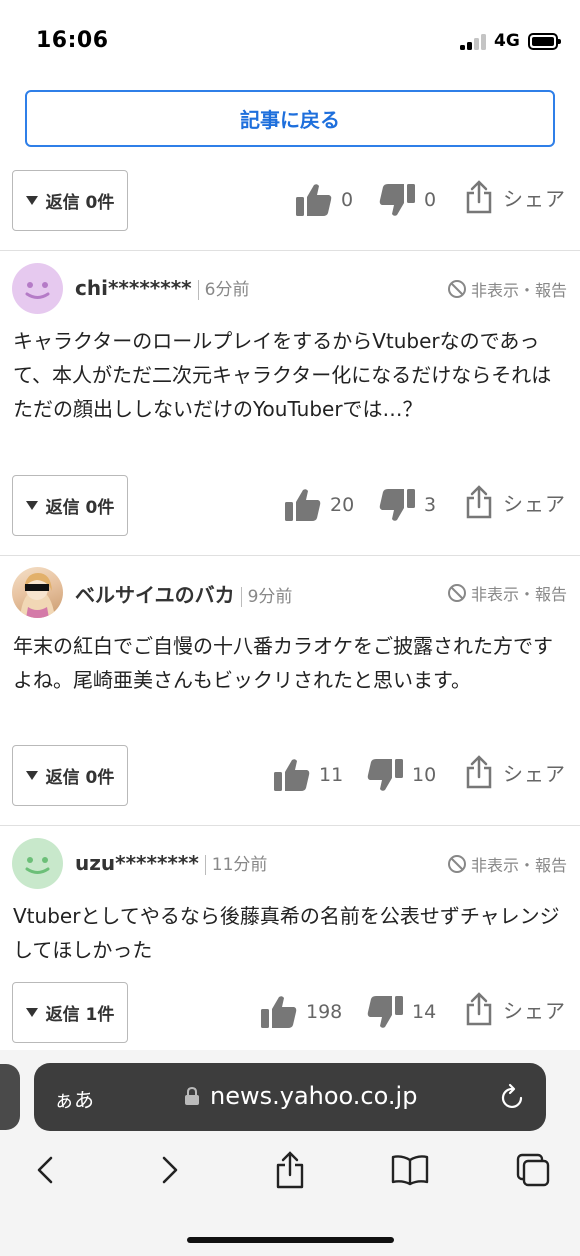 The height and width of the screenshot is (1256, 580). I want to click on url-display: news.yahoo.co.jp, so click(300, 1096).